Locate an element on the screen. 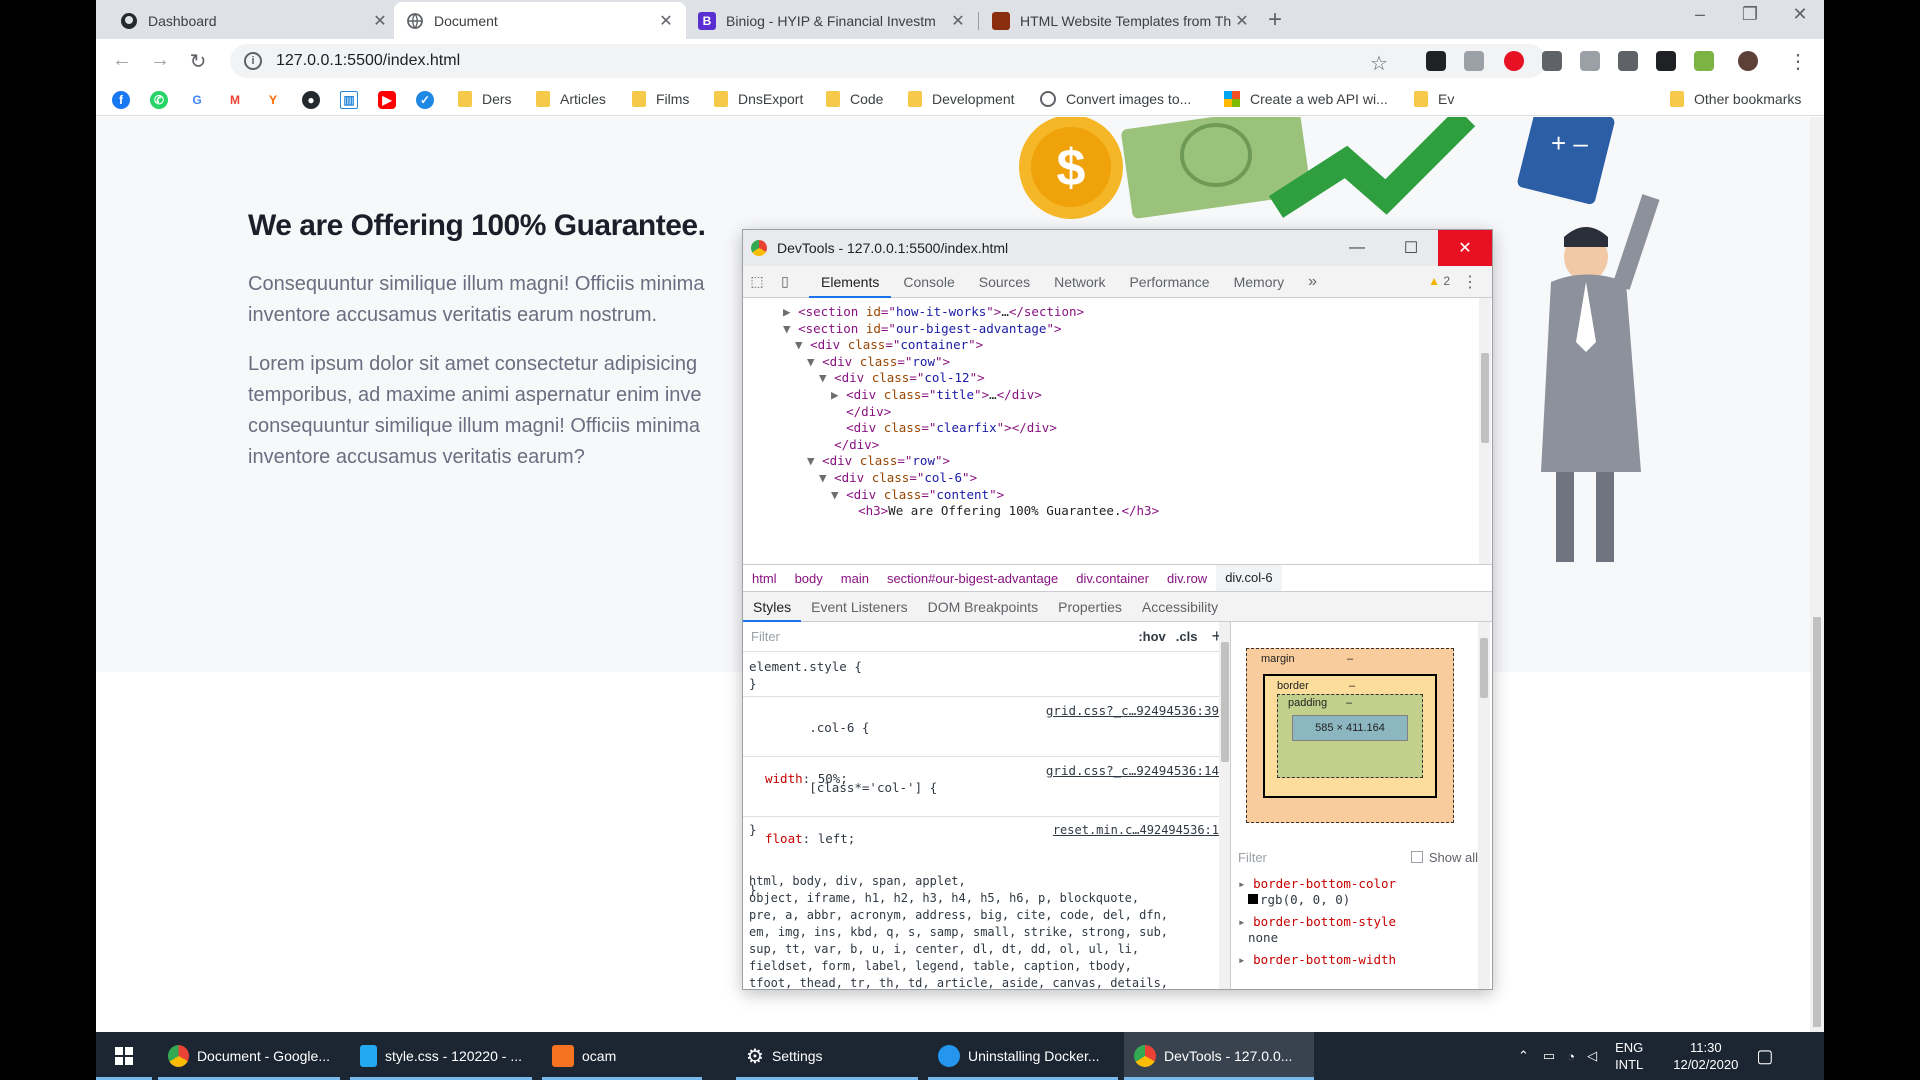 The height and width of the screenshot is (1080, 1920). wifi-icon: ◔ is located at coordinates (1571, 1056).